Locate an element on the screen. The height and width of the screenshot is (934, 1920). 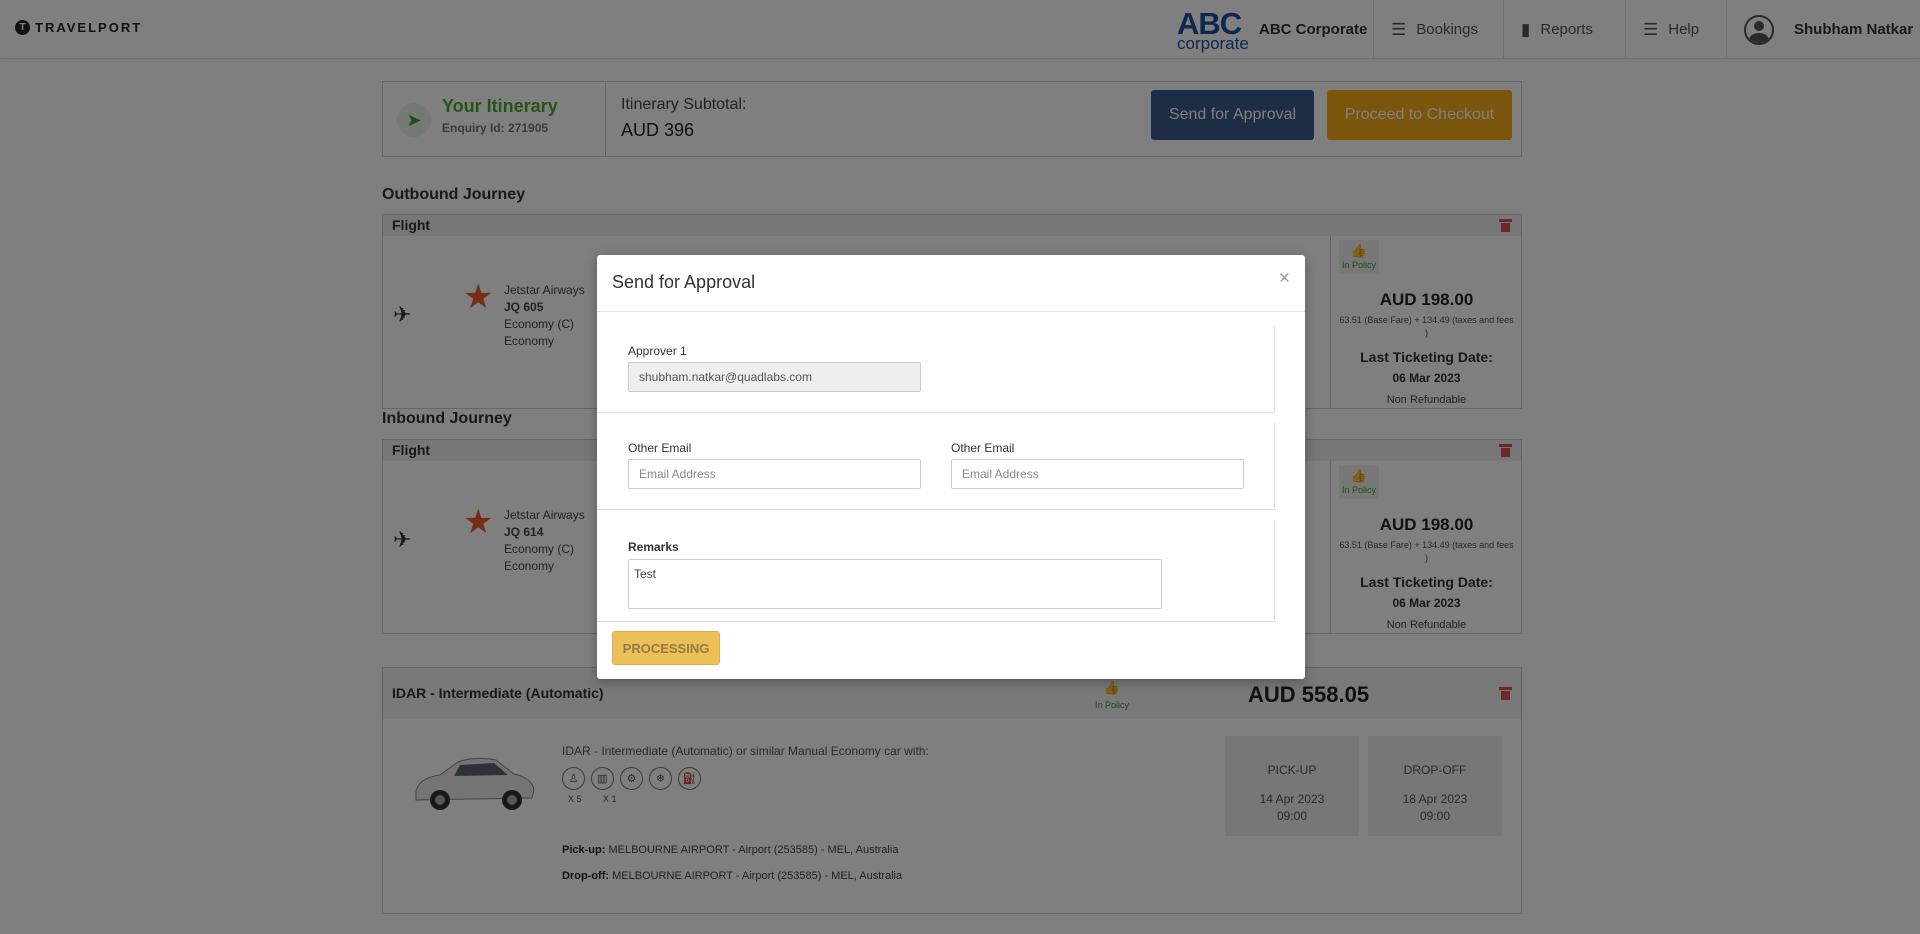
remarks-label: Remarks is located at coordinates (653, 547).